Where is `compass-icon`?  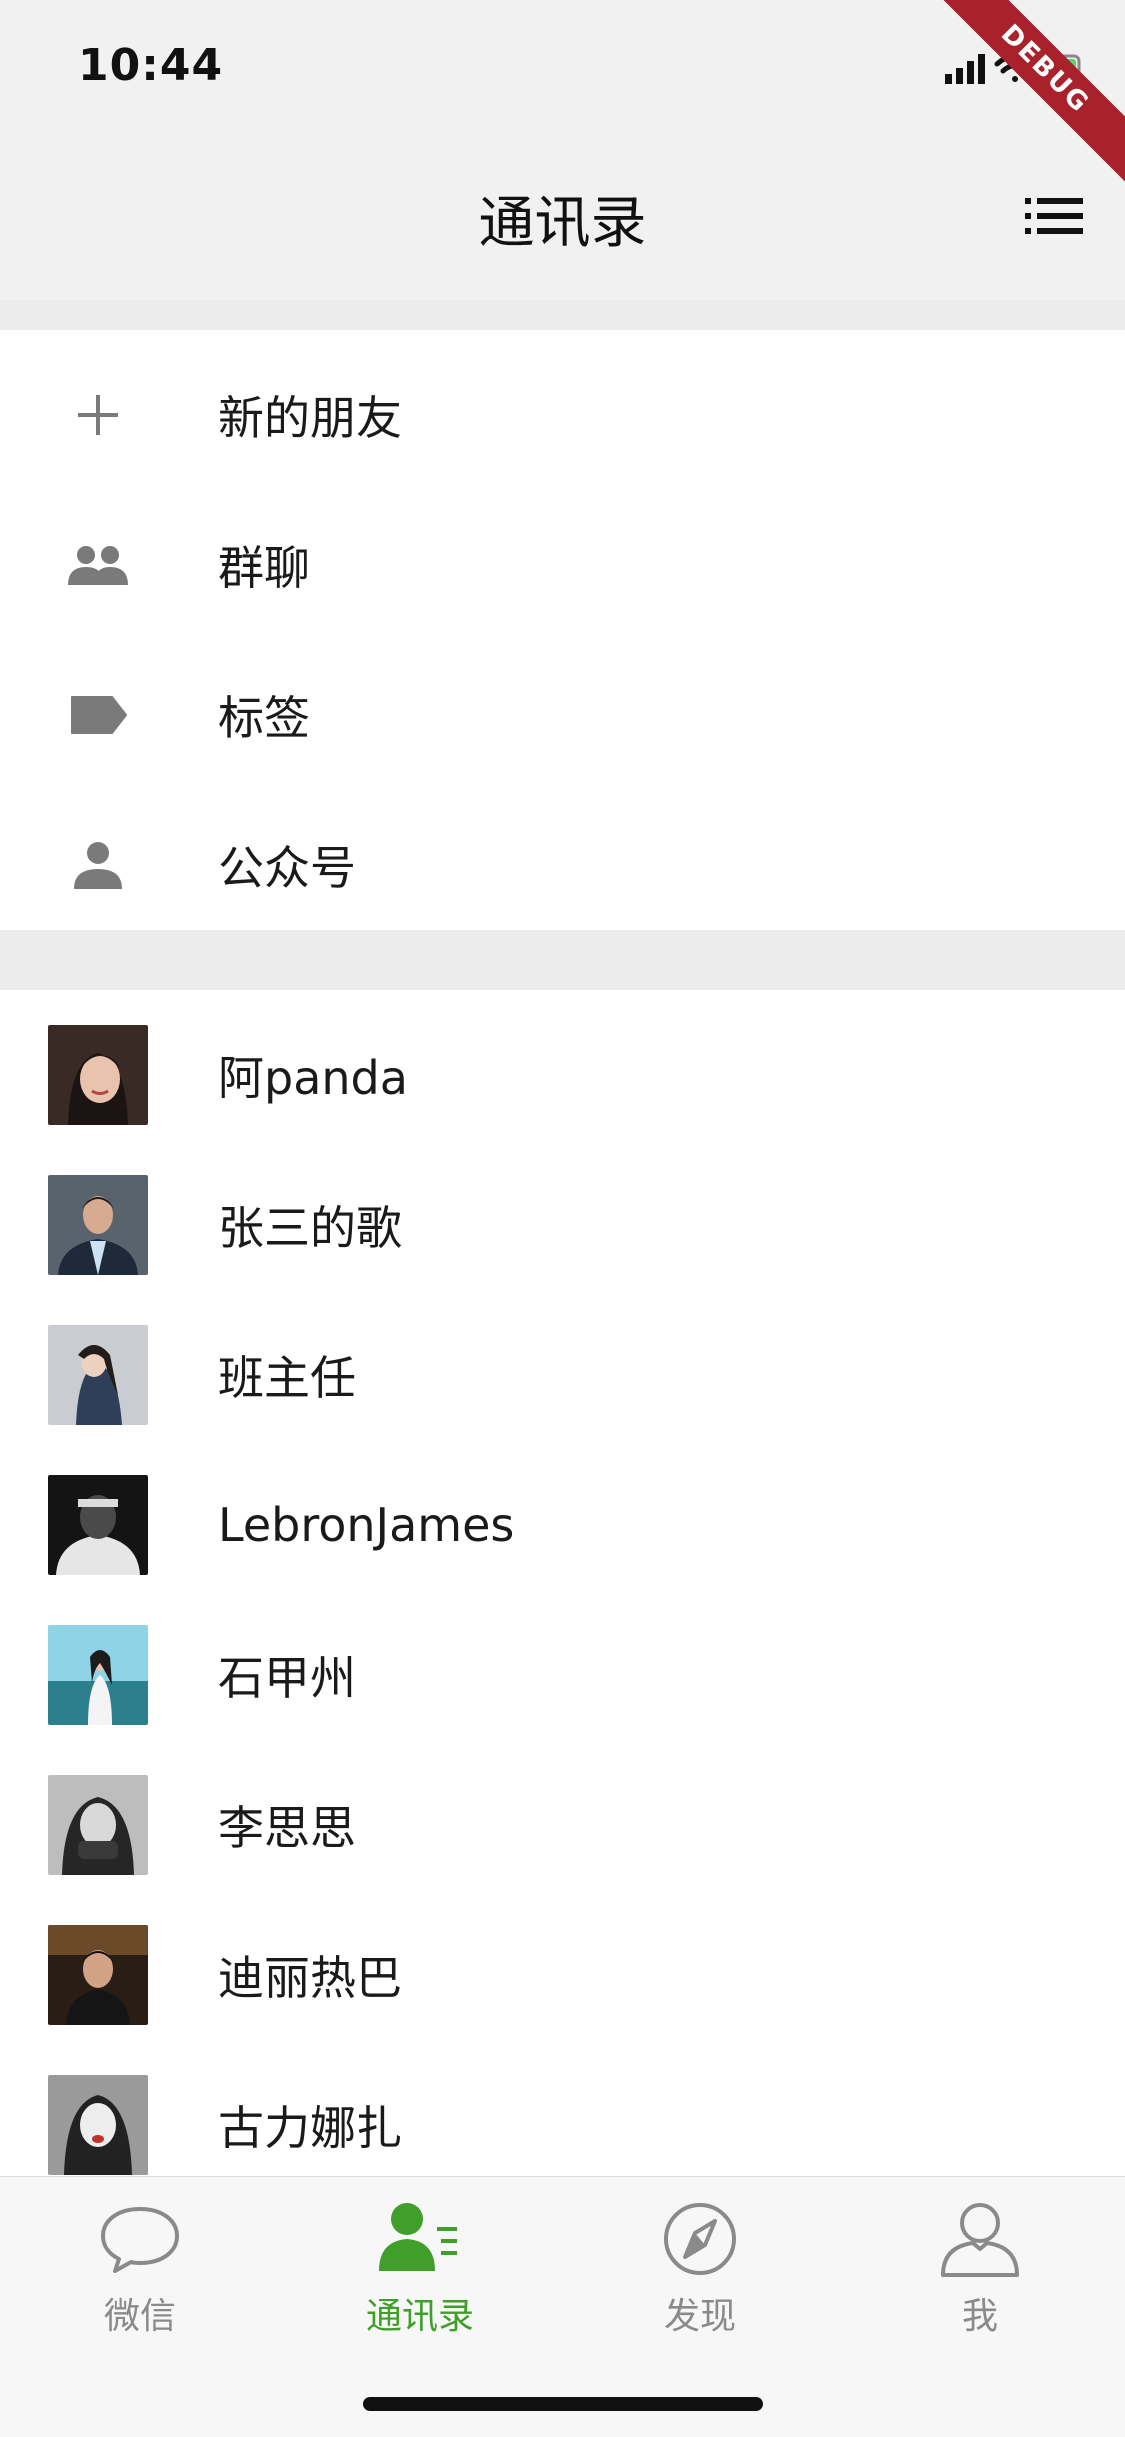 compass-icon is located at coordinates (700, 2239).